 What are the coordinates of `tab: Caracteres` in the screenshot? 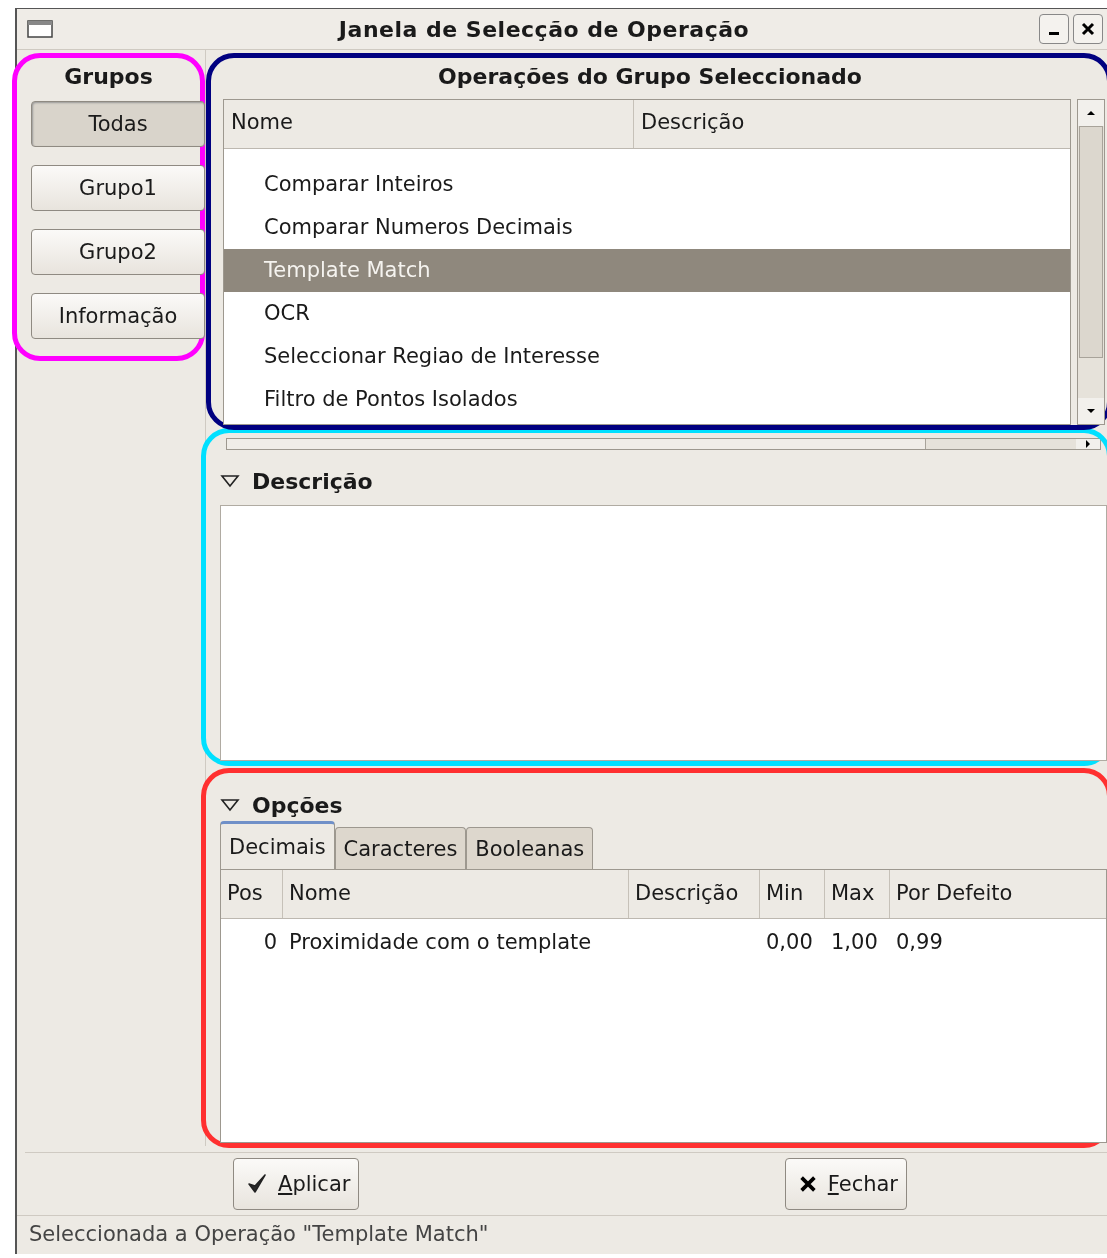 It's located at (400, 848).